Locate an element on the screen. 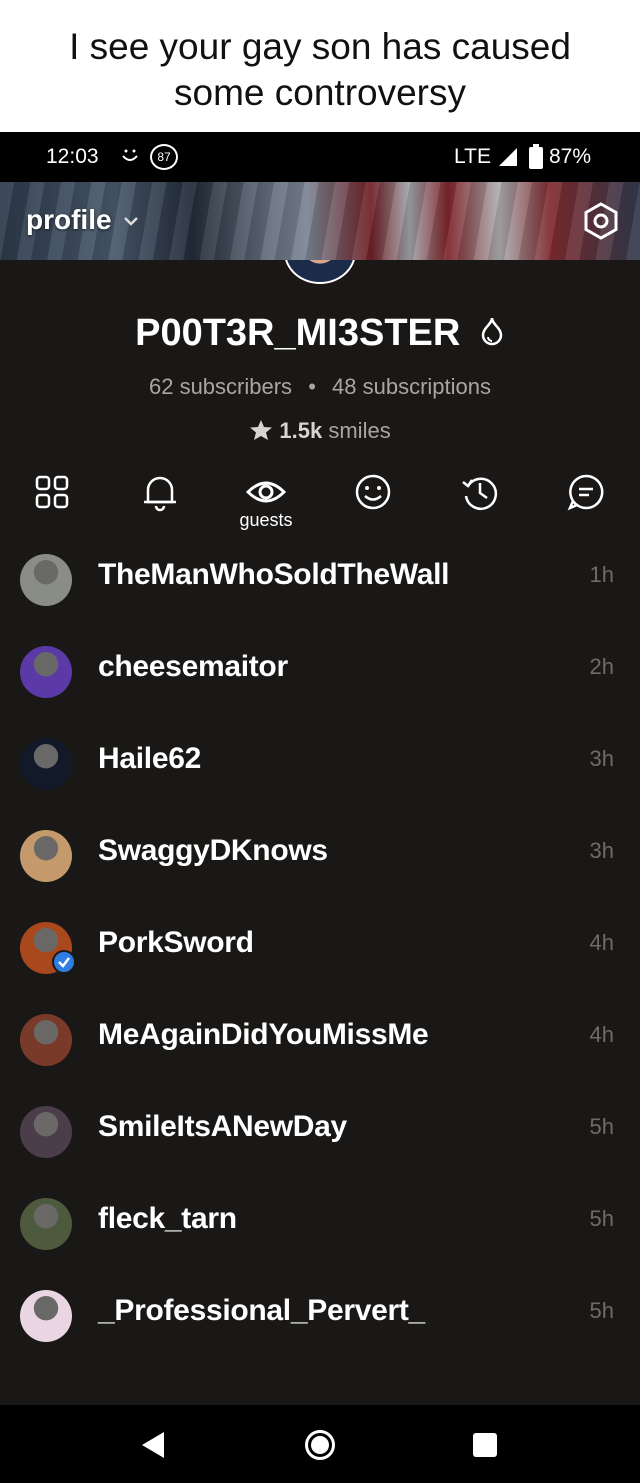 The width and height of the screenshot is (640, 1483). tab-guests: guests is located at coordinates (266, 505).